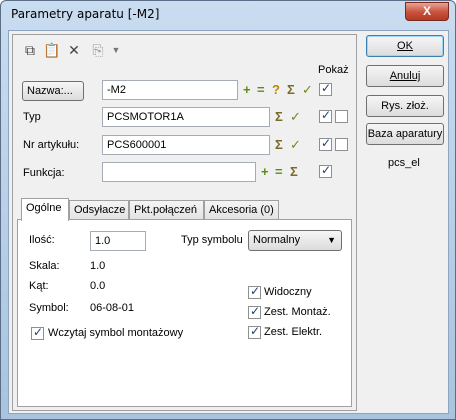 This screenshot has height=420, width=456. Describe the element at coordinates (186, 117) in the screenshot. I see `typ-input: PCSMOTOR1A` at that location.